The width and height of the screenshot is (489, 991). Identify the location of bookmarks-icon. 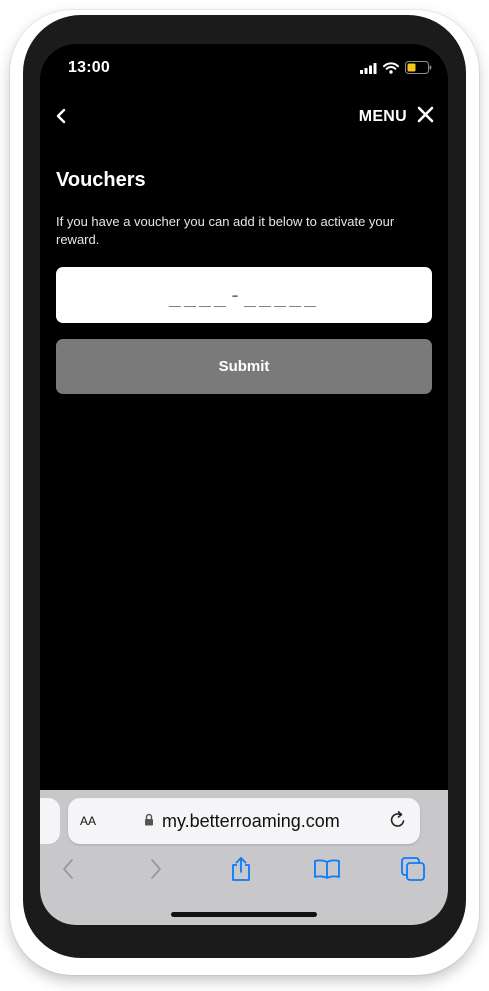
(327, 871).